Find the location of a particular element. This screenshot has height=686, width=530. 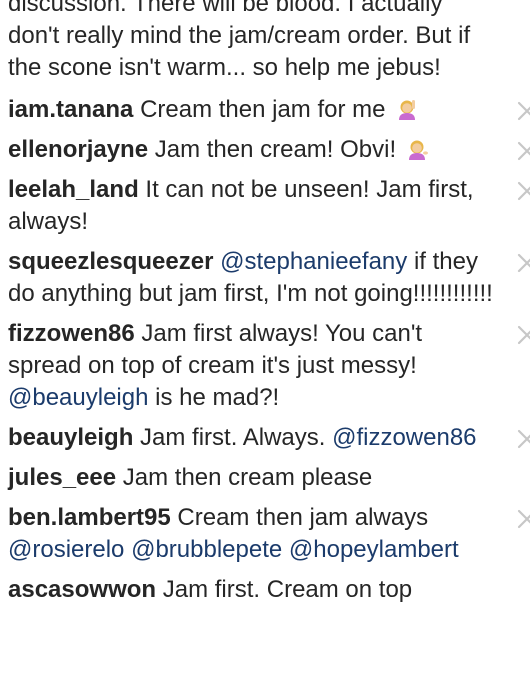

tipping-hand-emoji-icon is located at coordinates (418, 148).